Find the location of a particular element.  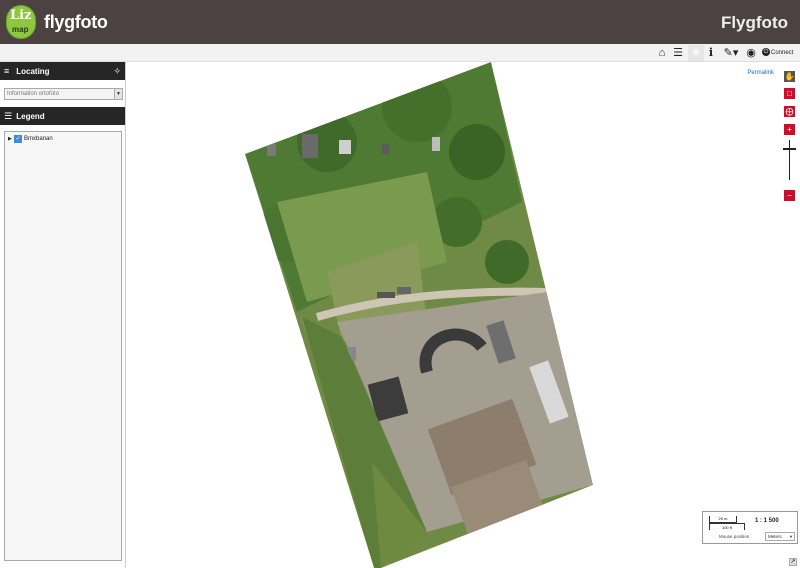

units-select: Meters ▼ is located at coordinates (780, 536).